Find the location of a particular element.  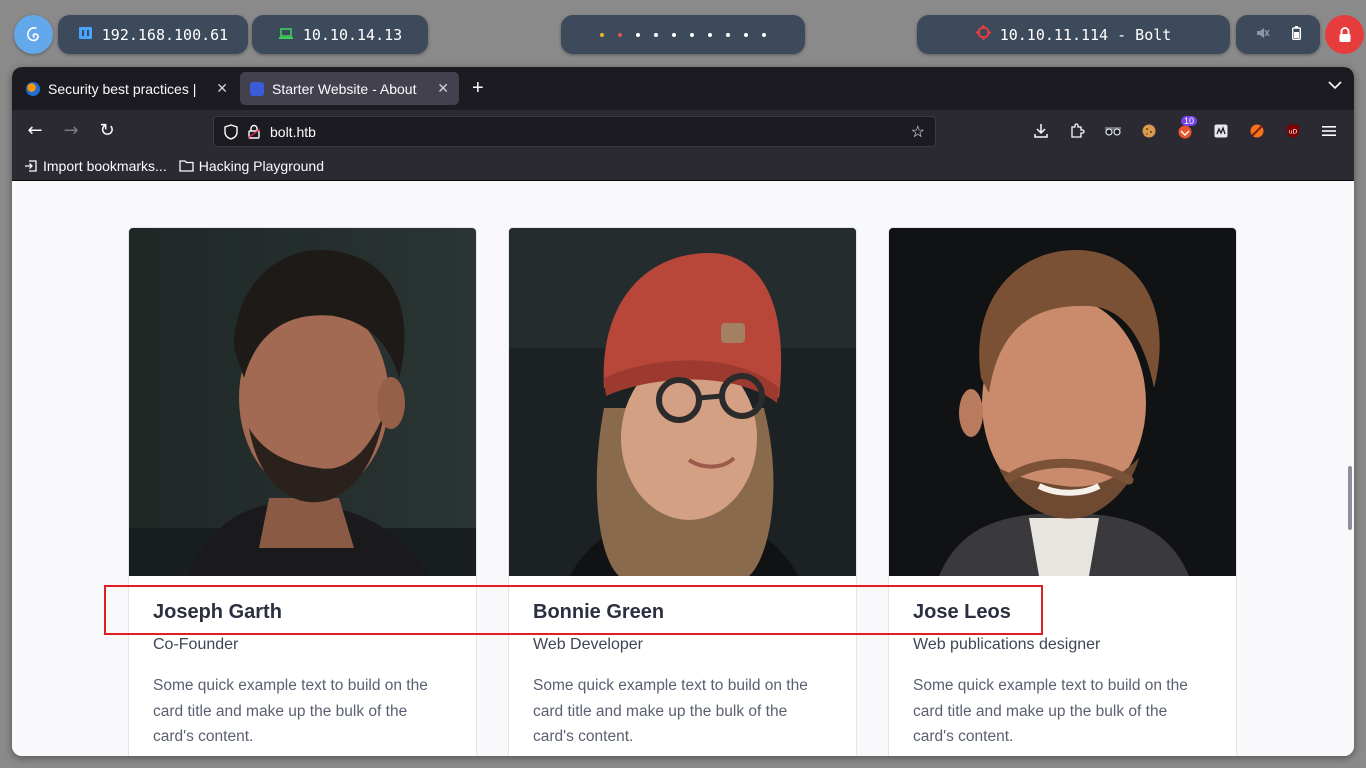

debian-swirl-icon is located at coordinates (32, 33).